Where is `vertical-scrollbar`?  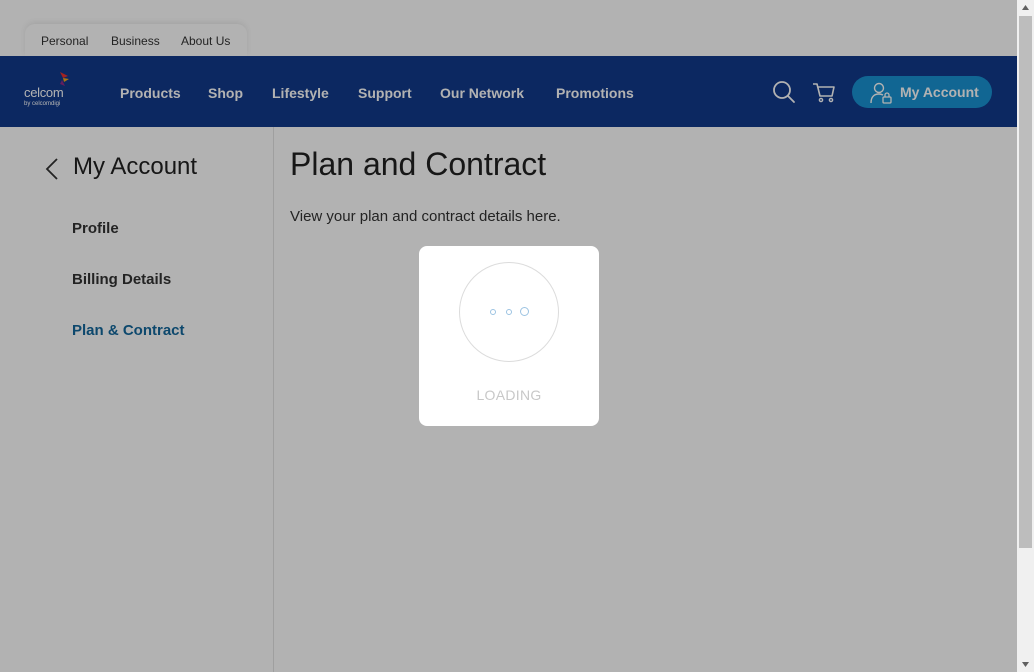 vertical-scrollbar is located at coordinates (1025, 336).